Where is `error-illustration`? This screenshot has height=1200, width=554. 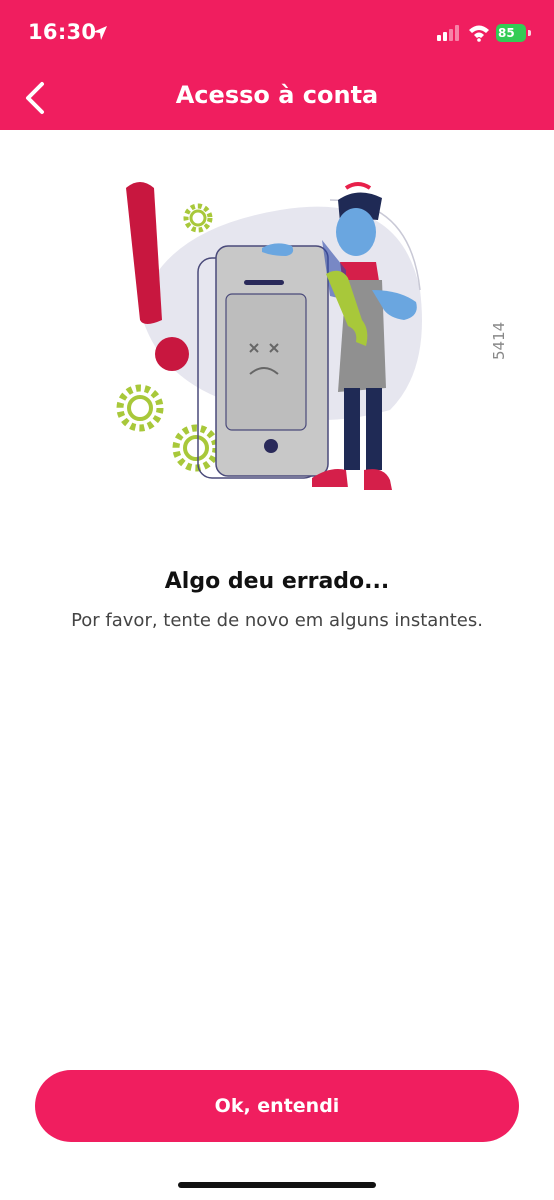 error-illustration is located at coordinates (269, 336).